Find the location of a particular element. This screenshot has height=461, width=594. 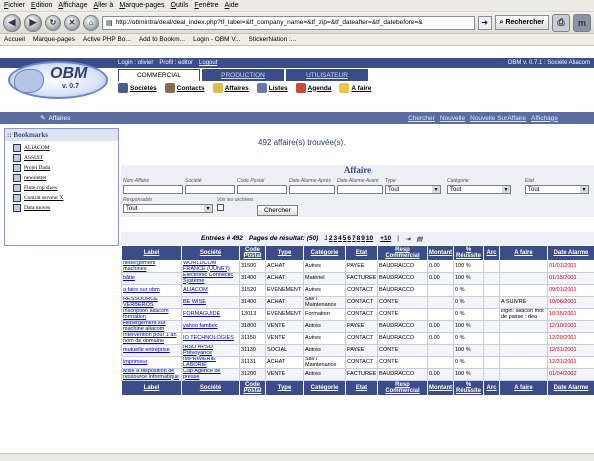

module-agenda: Agenda is located at coordinates (313, 88).